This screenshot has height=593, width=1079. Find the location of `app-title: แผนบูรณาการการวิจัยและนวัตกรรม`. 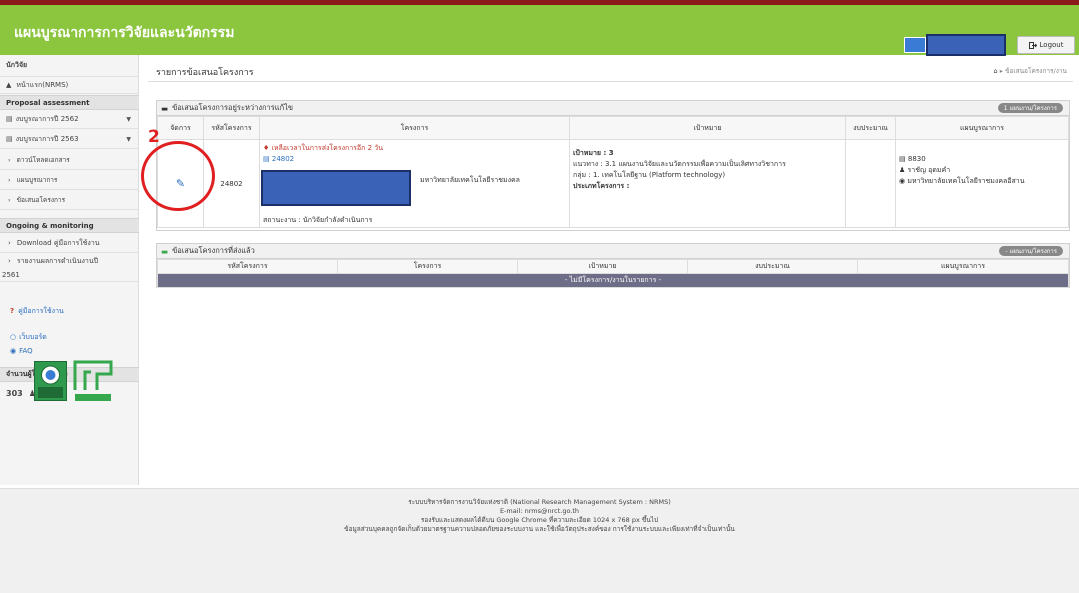

app-title: แผนบูรณาการการวิจัยและนวัตกรรม is located at coordinates (124, 33).